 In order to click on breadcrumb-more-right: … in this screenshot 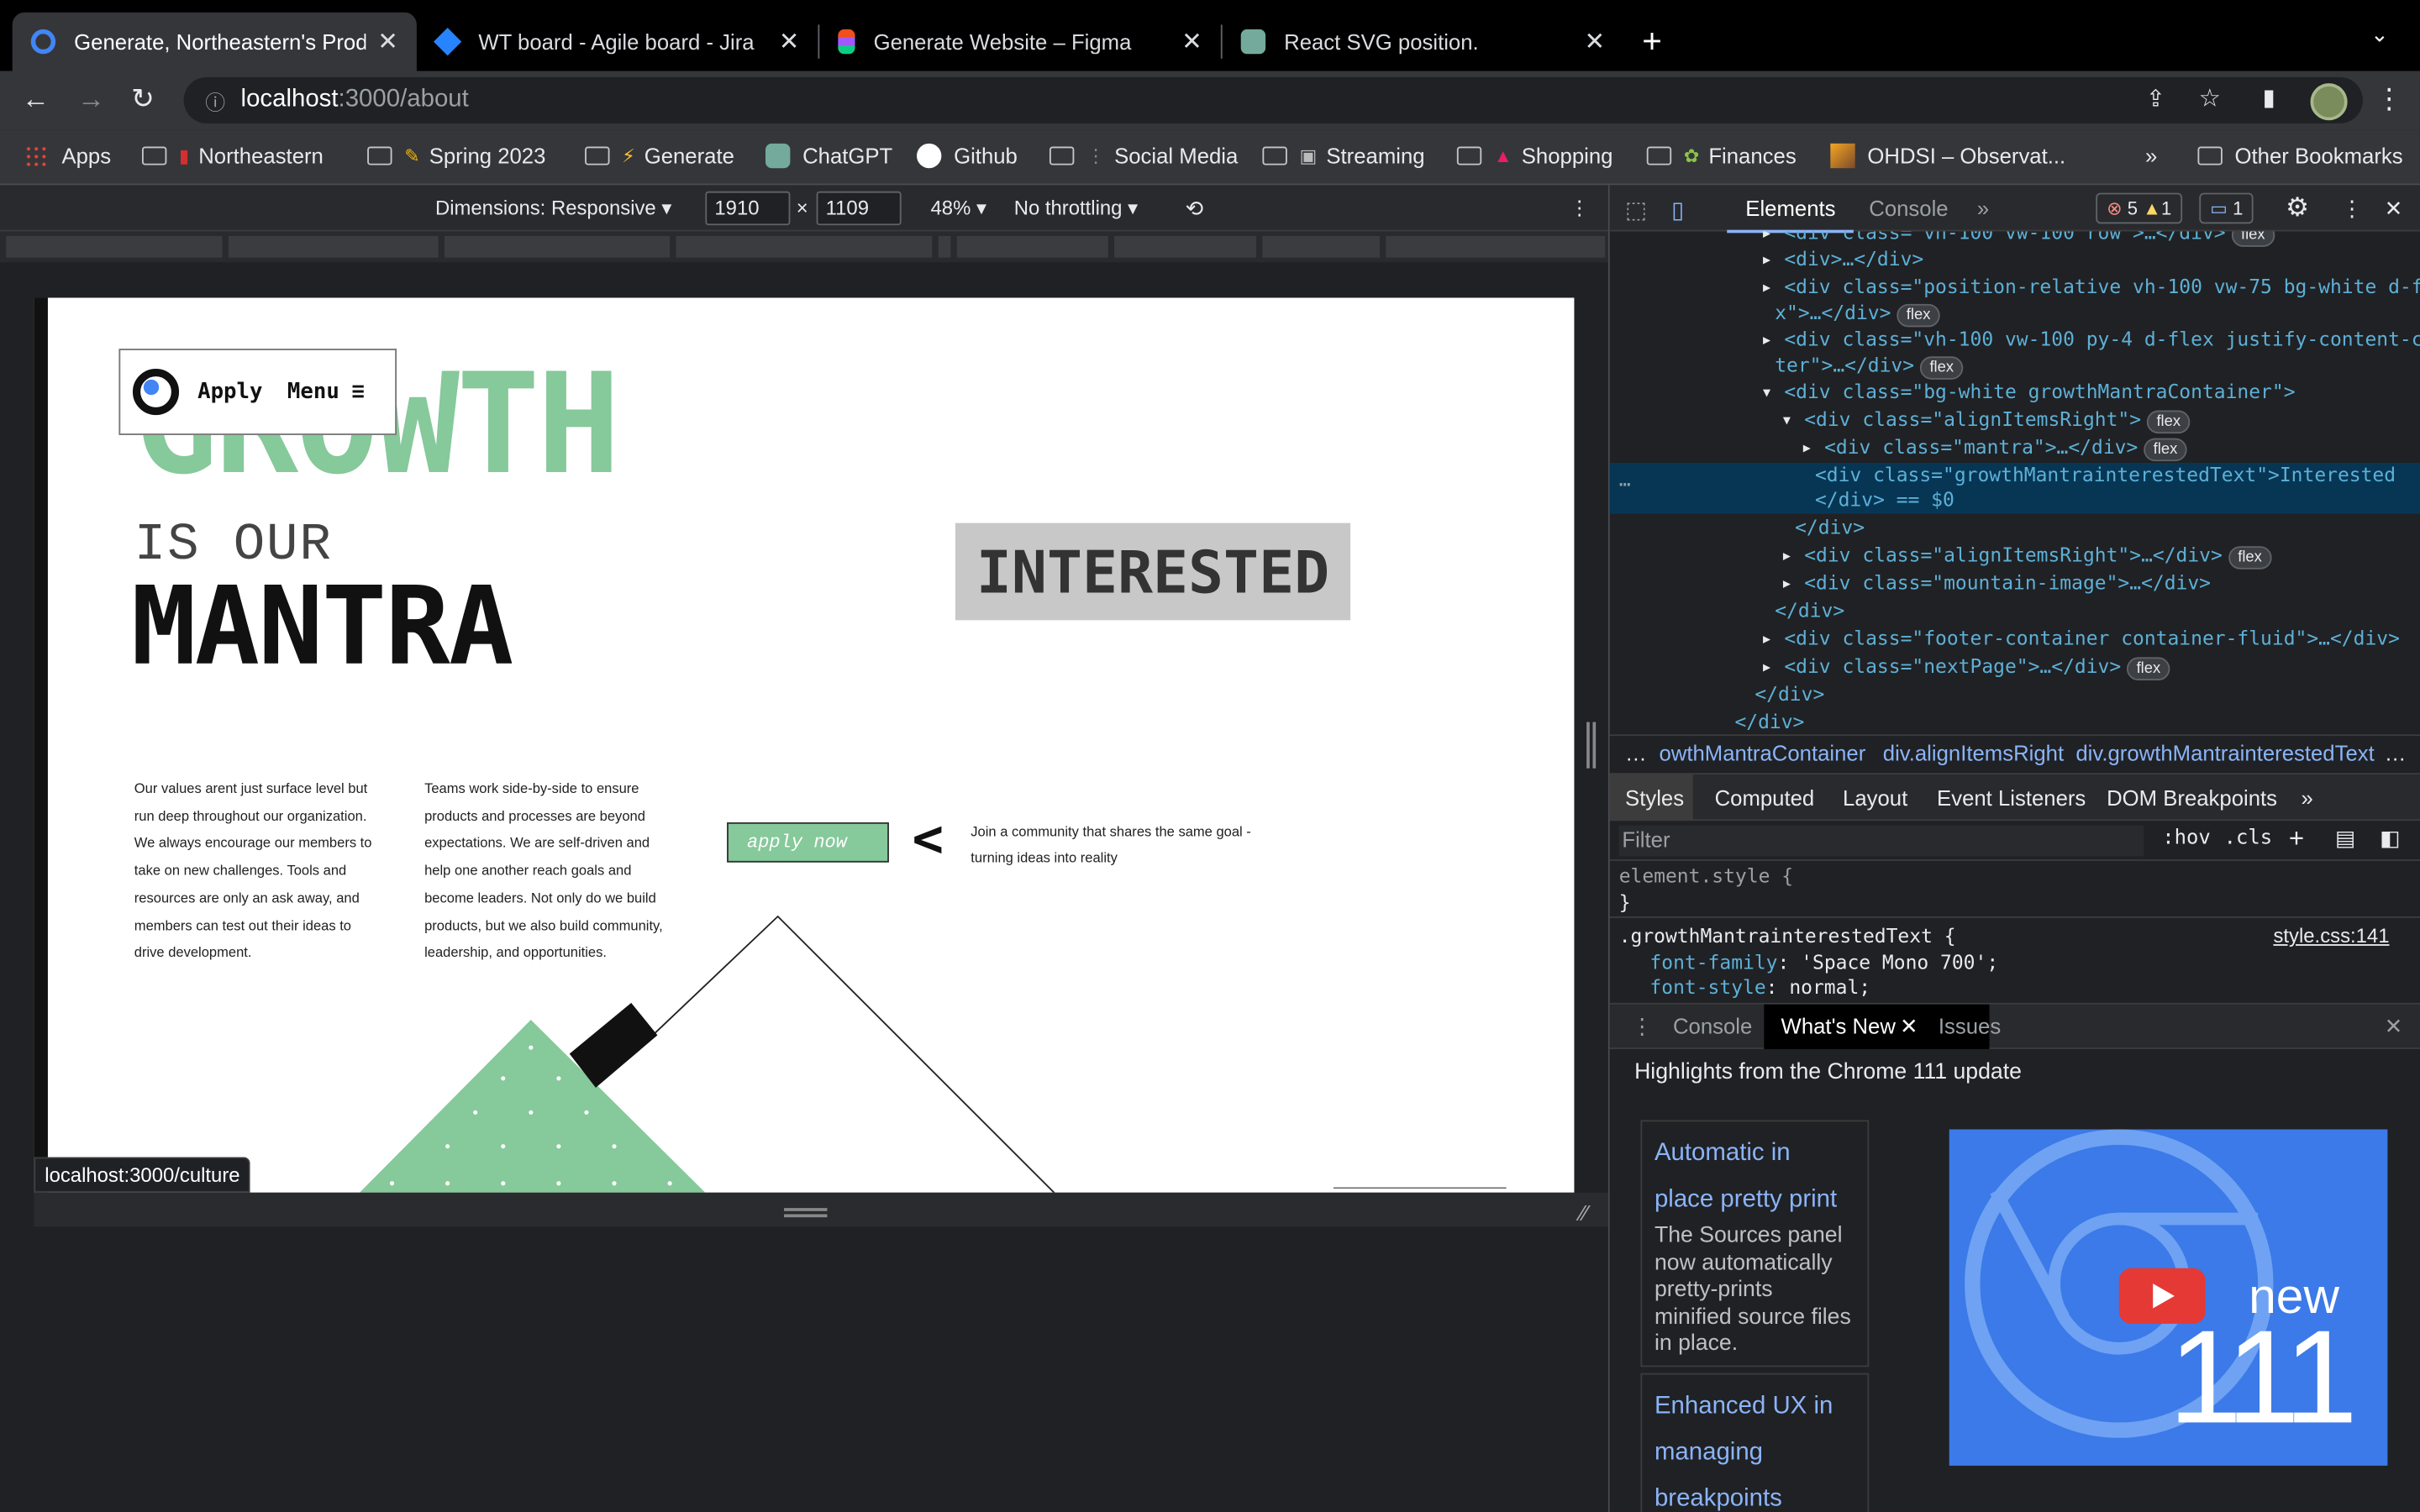, I will do `click(2396, 753)`.